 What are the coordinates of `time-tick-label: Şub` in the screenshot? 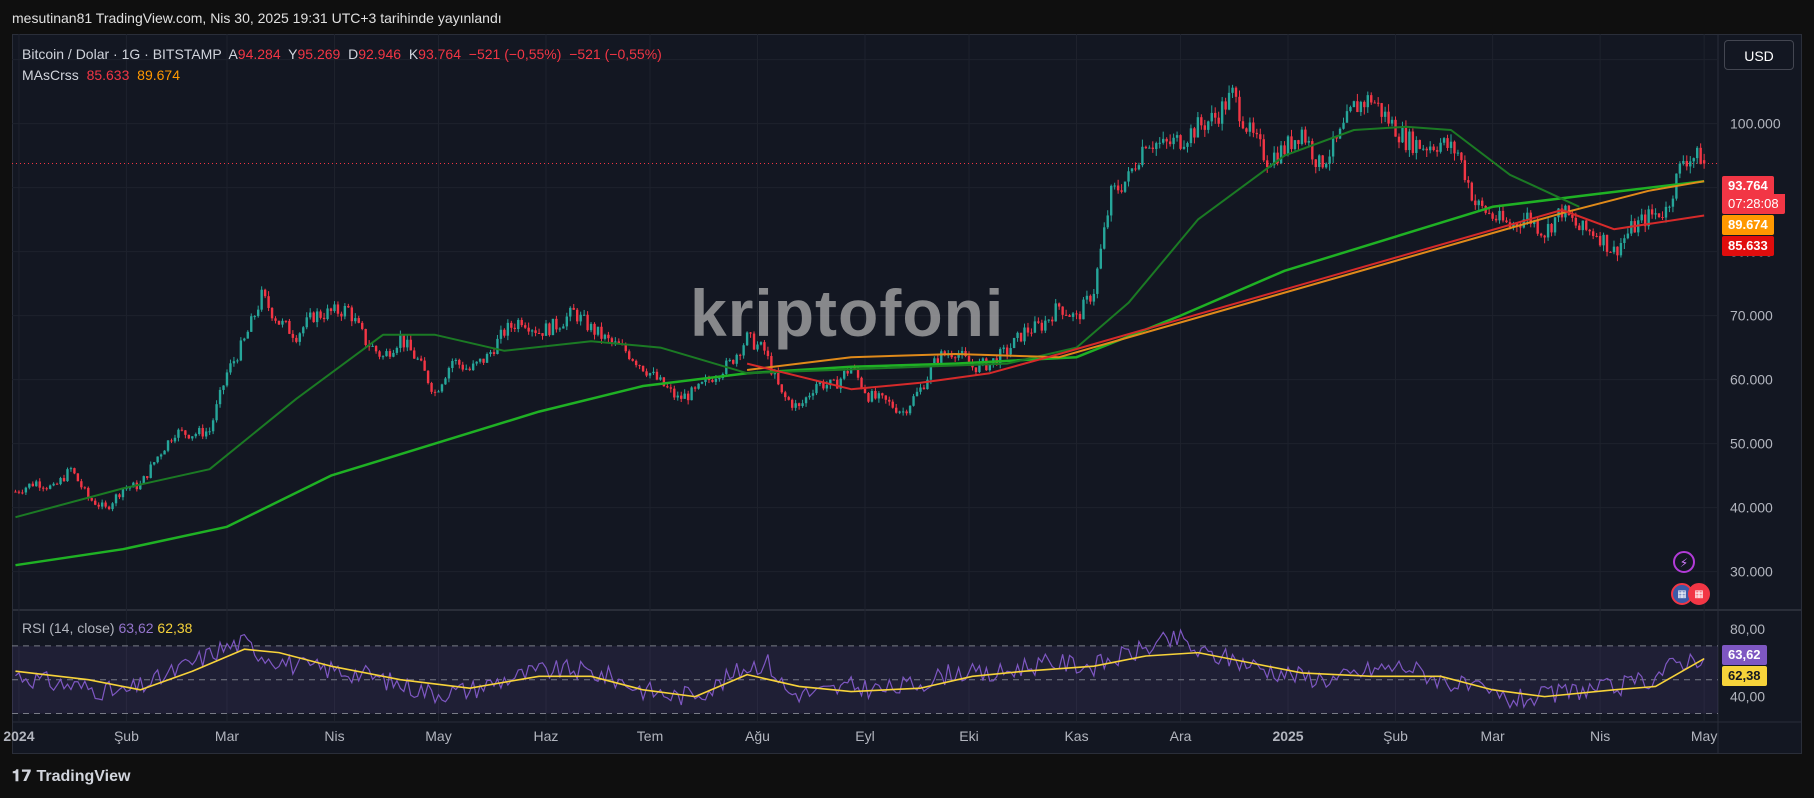 It's located at (1395, 736).